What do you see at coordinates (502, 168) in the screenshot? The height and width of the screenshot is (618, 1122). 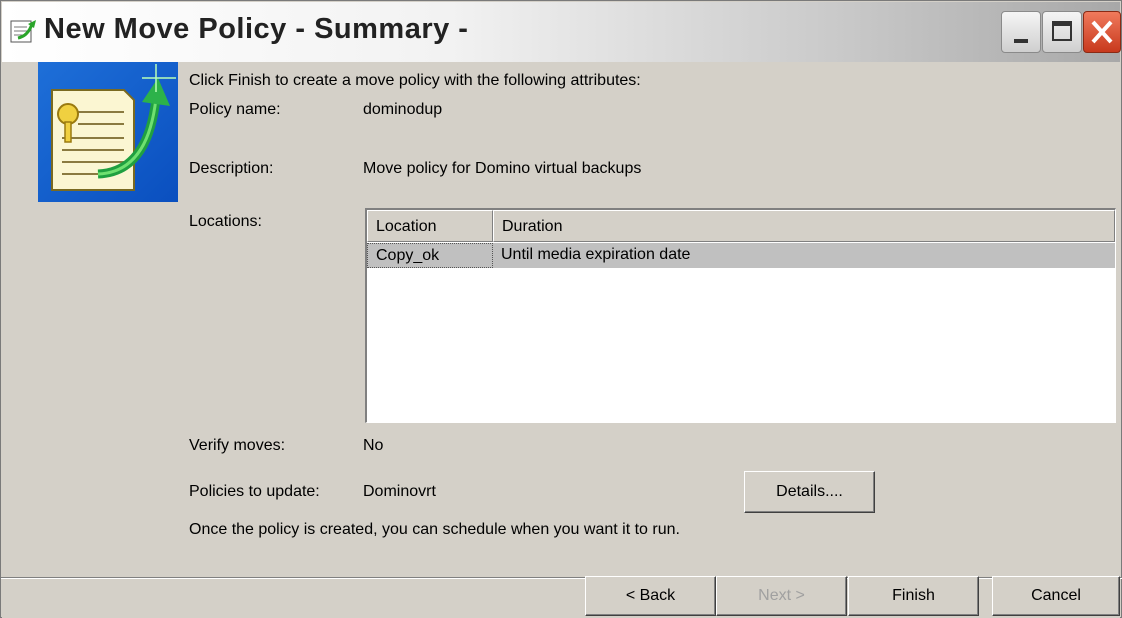 I see `description-value: Move policy for Domino virtual backups` at bounding box center [502, 168].